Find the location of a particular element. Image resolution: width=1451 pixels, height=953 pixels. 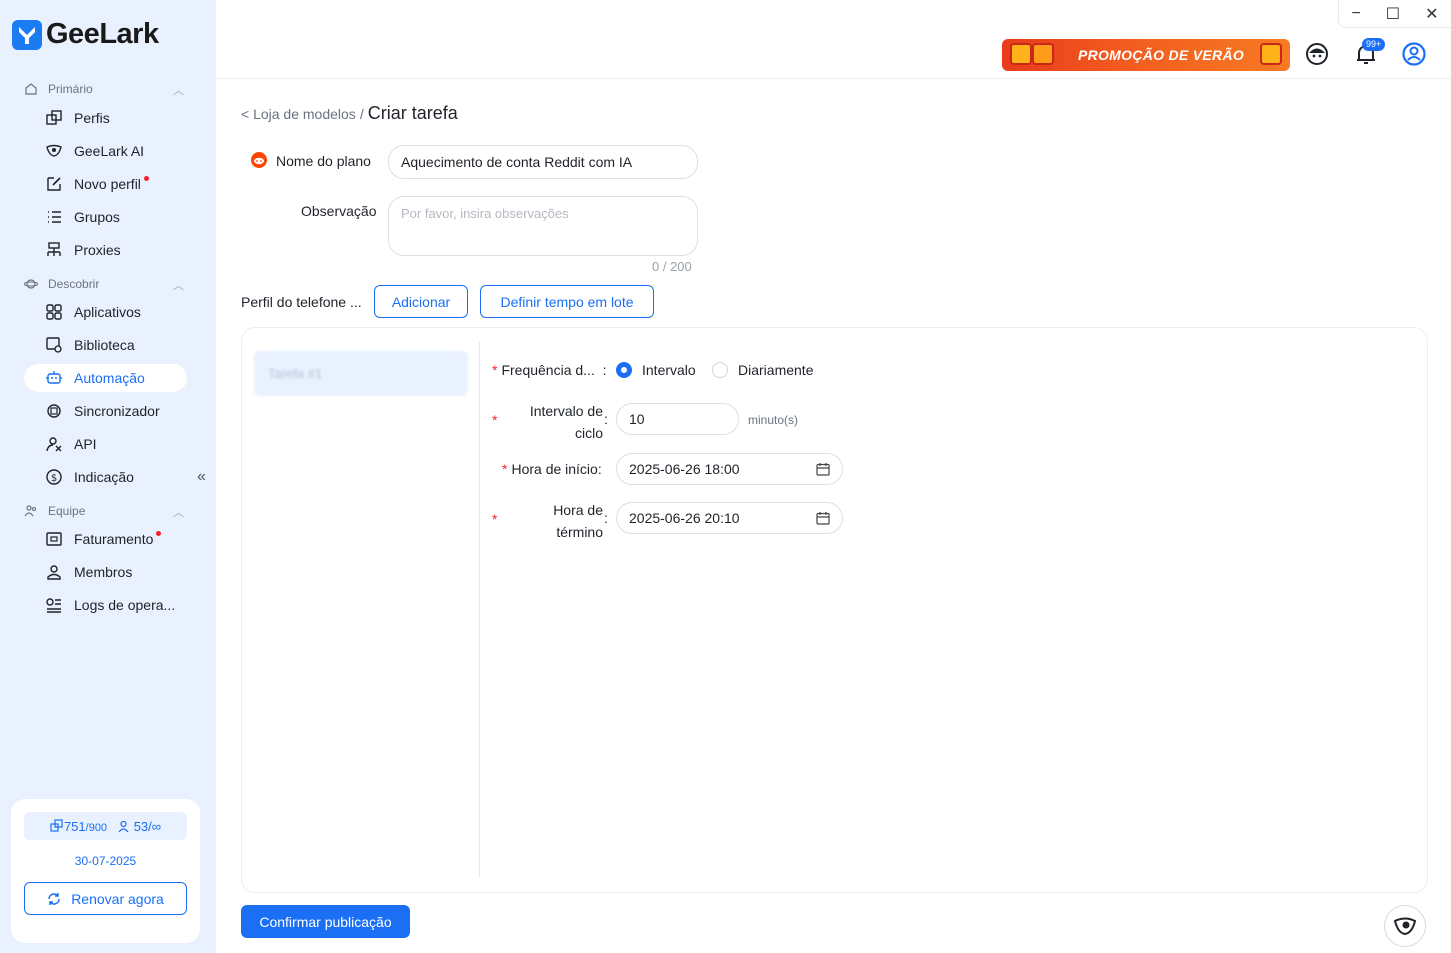

section-label: Equipe is located at coordinates (67, 511).